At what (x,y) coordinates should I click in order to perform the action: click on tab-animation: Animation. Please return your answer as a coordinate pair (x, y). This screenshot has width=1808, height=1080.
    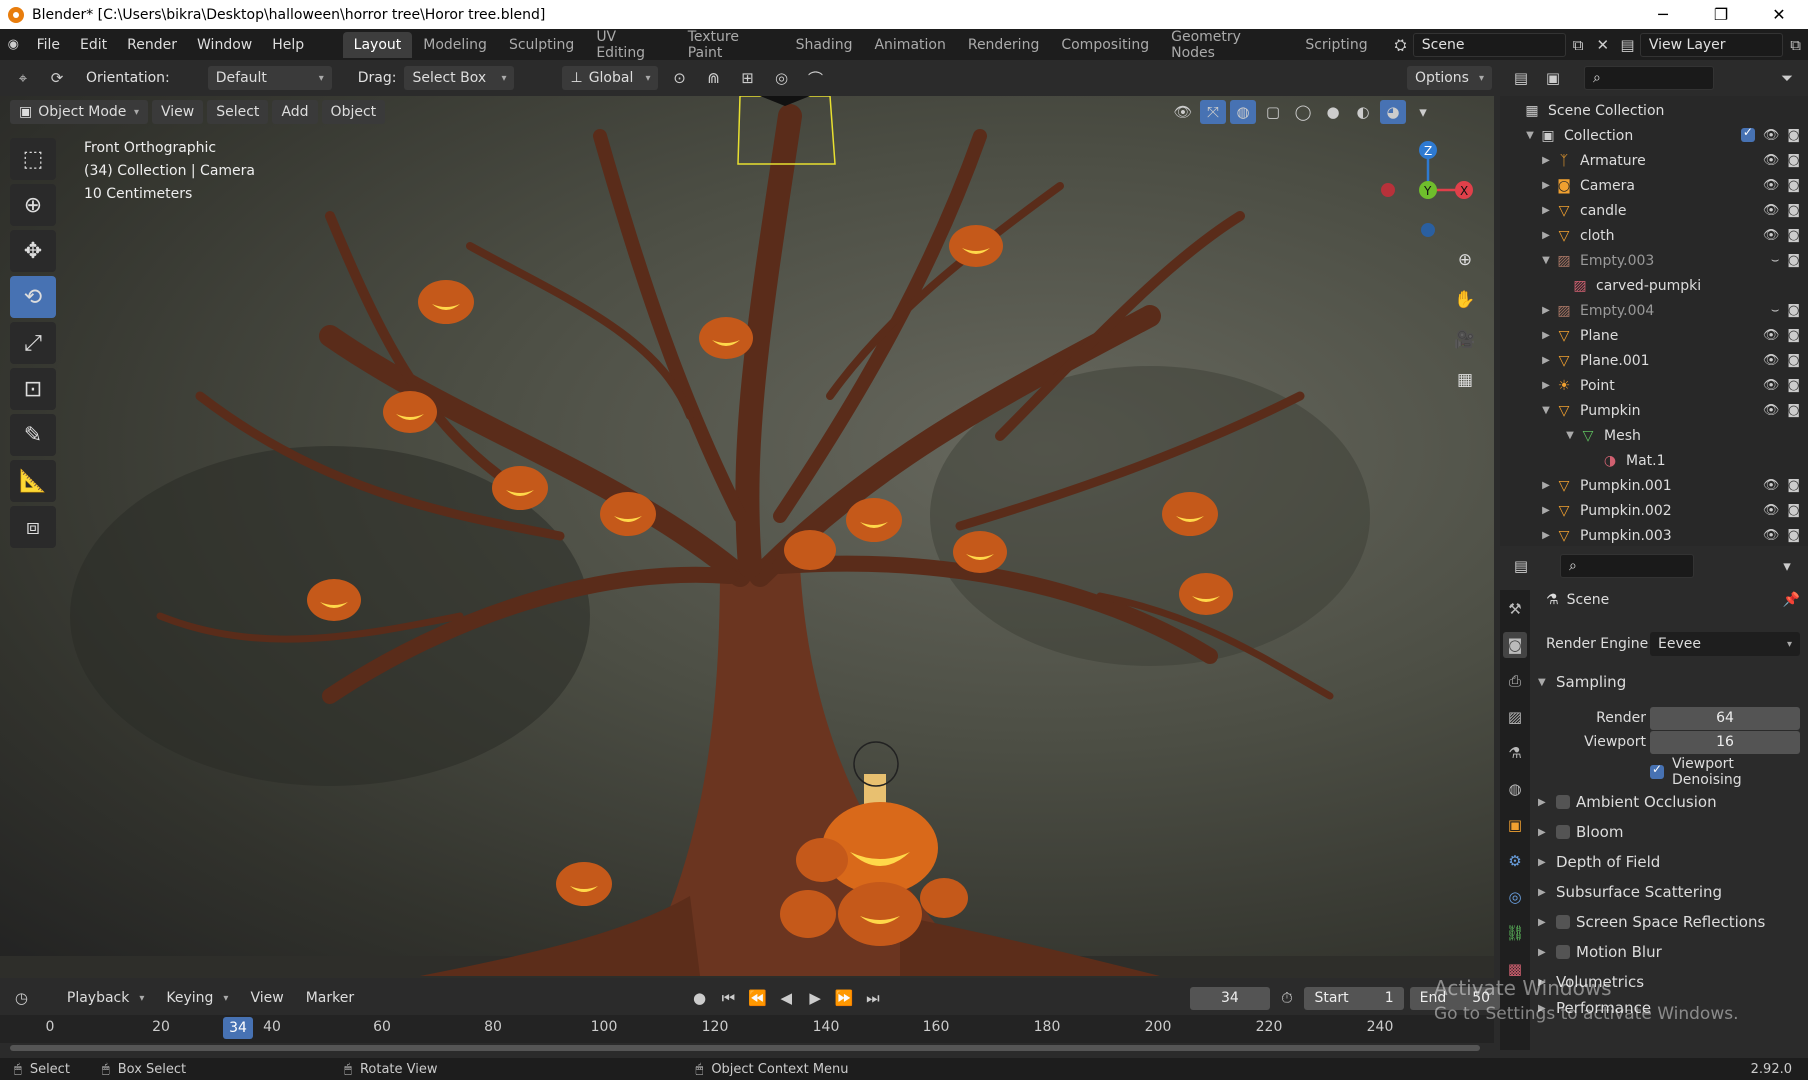
    Looking at the image, I should click on (909, 45).